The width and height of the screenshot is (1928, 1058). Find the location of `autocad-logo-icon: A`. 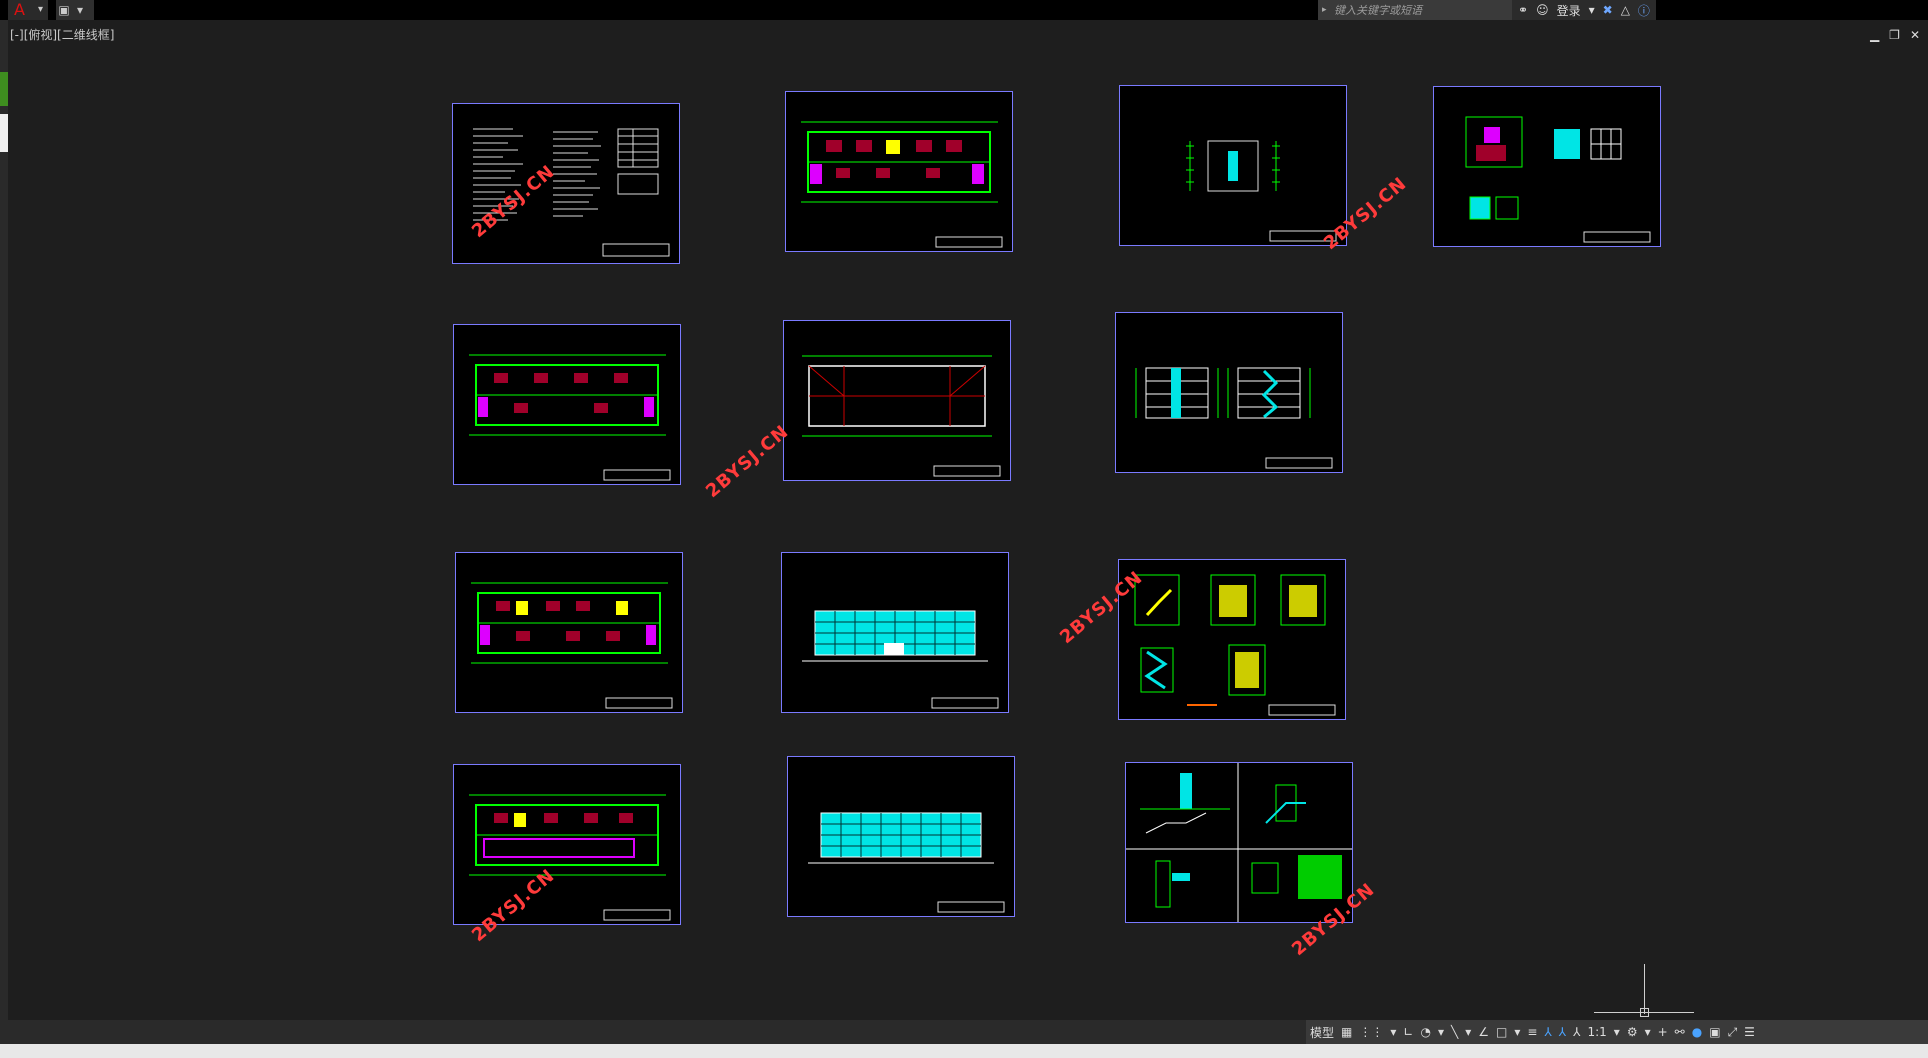

autocad-logo-icon: A is located at coordinates (19, 9).